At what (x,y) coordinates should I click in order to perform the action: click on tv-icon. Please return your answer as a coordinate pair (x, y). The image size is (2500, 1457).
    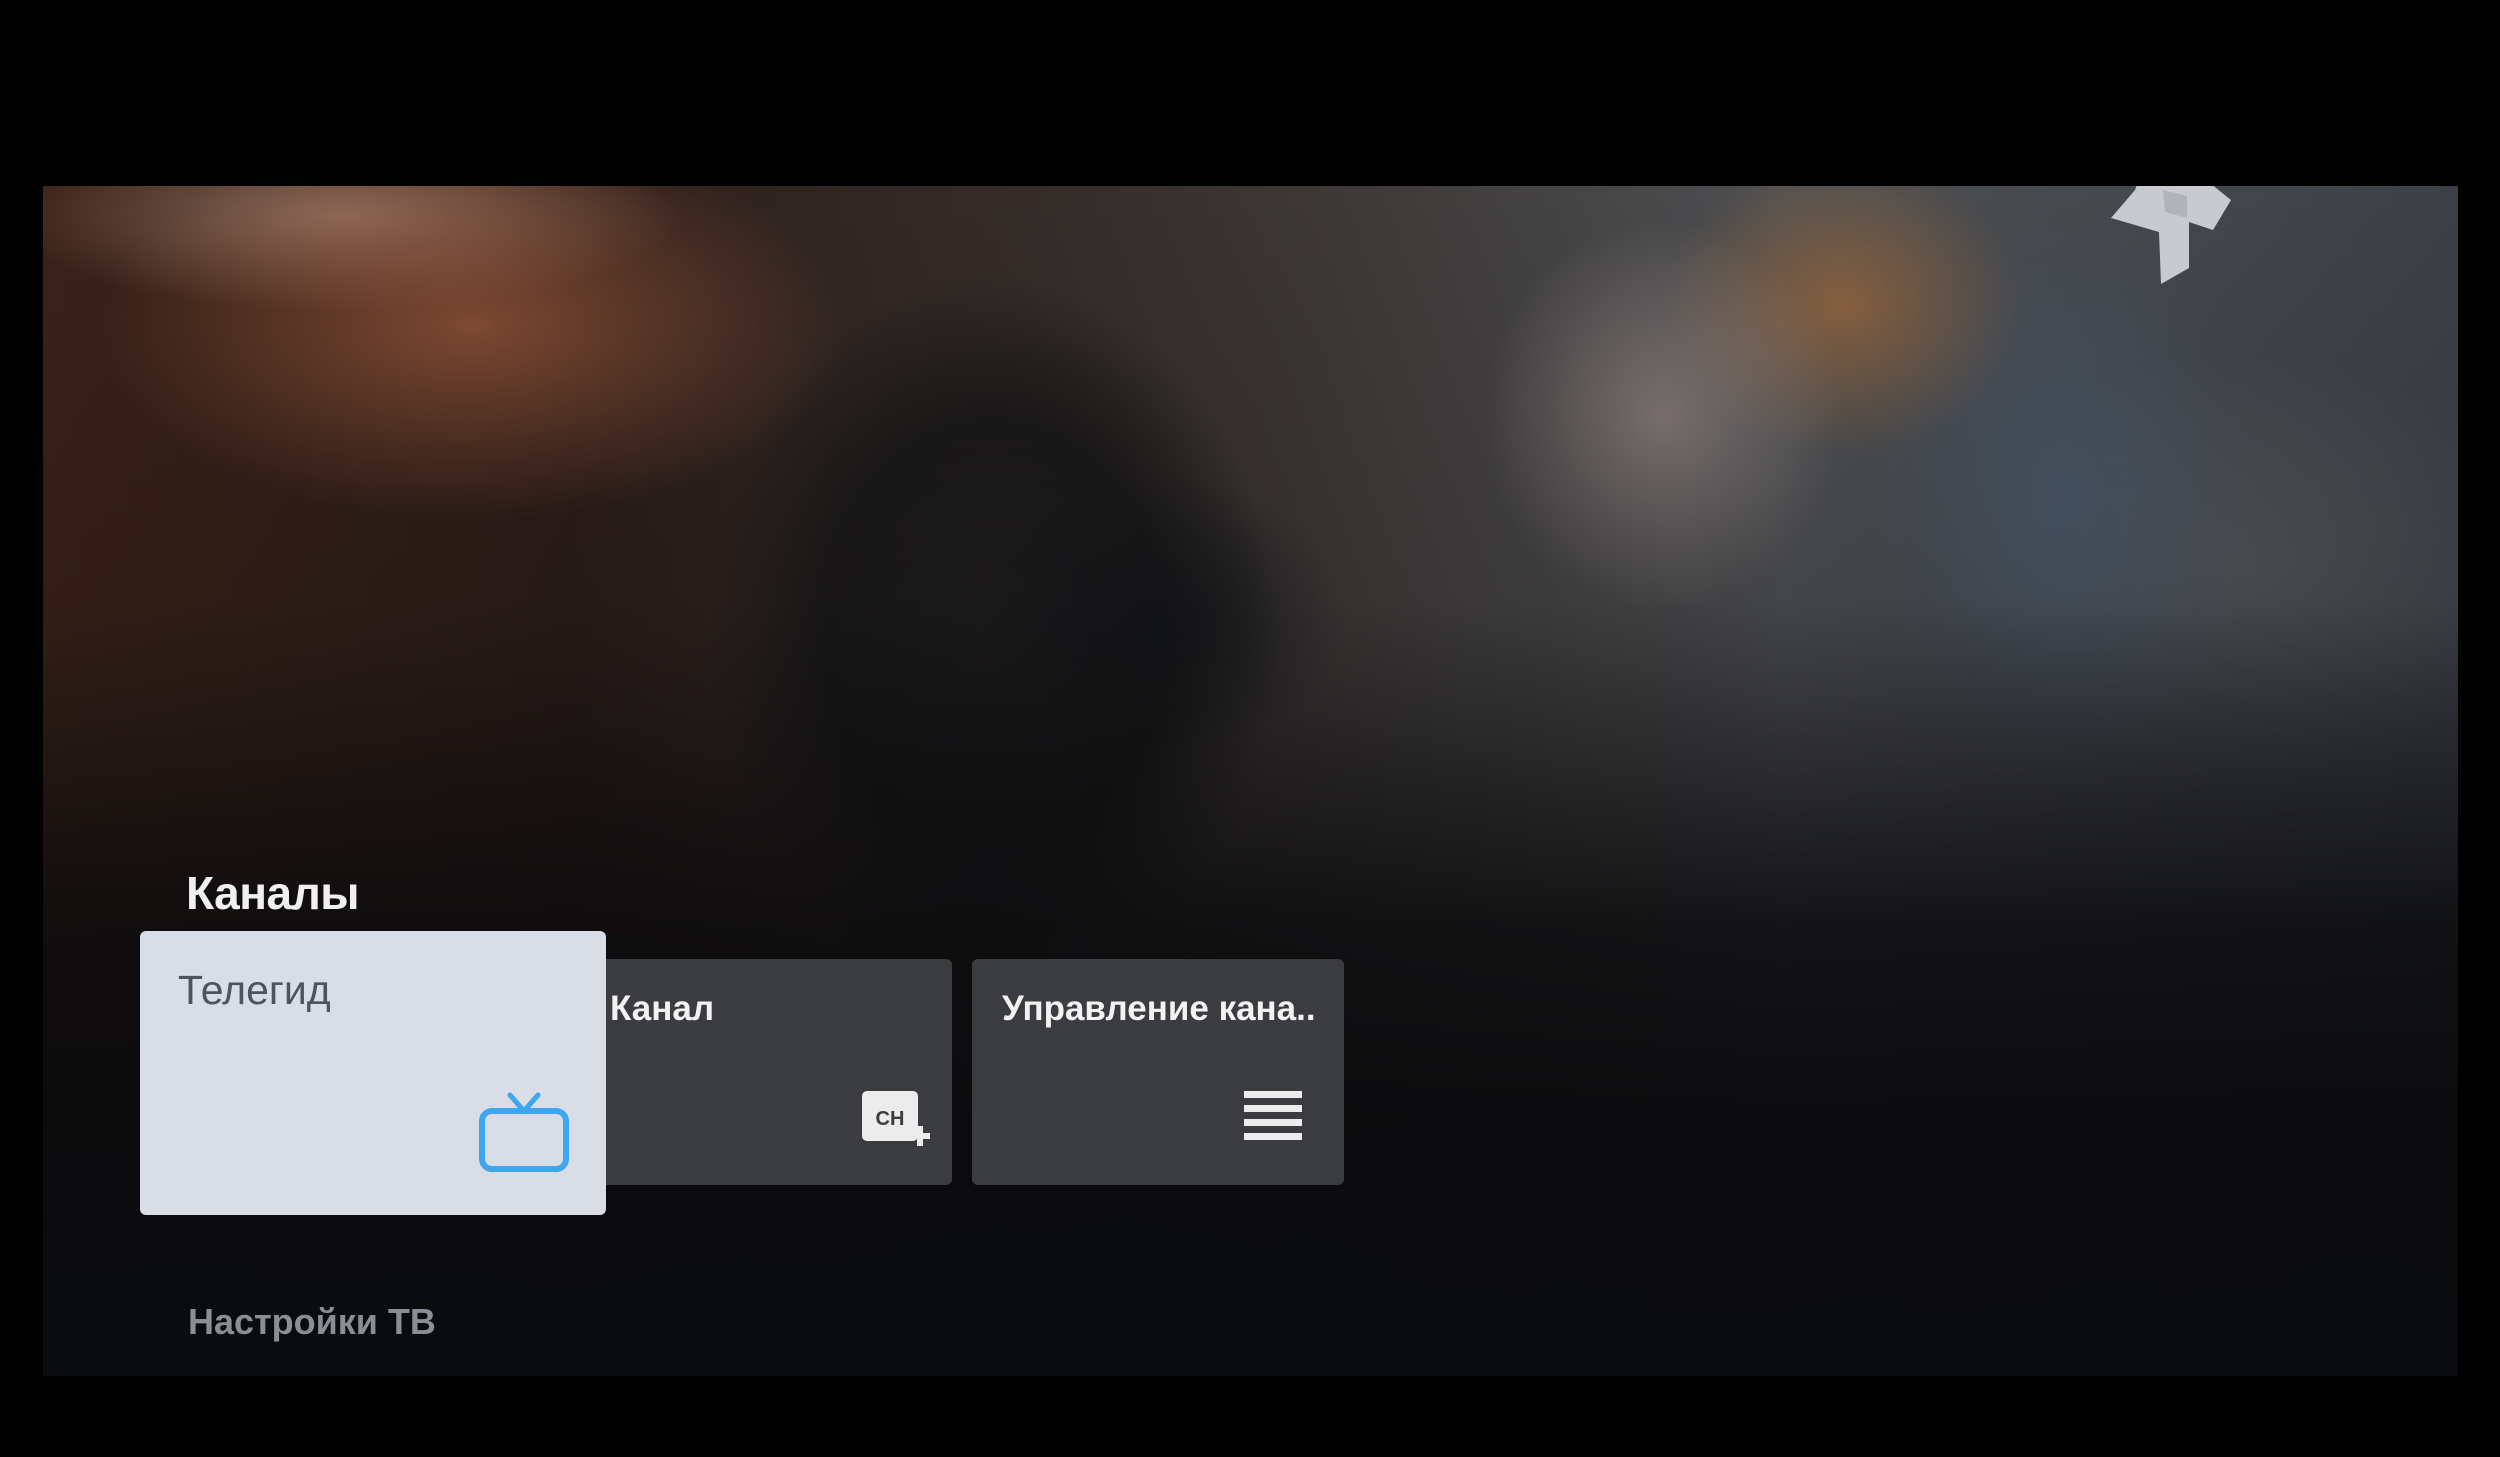
    Looking at the image, I should click on (524, 1132).